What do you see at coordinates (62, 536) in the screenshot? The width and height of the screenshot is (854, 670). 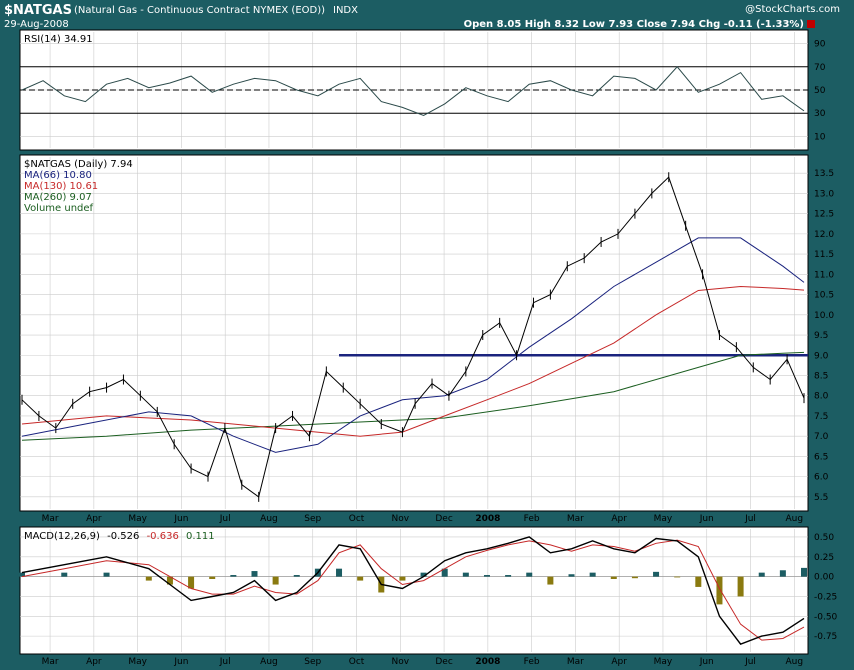 I see `macd-legend-prefix: MACD(12,26,9)` at bounding box center [62, 536].